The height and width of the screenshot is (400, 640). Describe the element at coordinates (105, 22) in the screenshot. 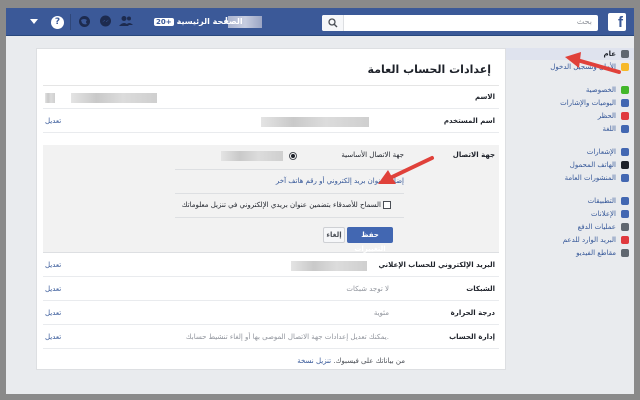

I see `messenger-icon` at that location.